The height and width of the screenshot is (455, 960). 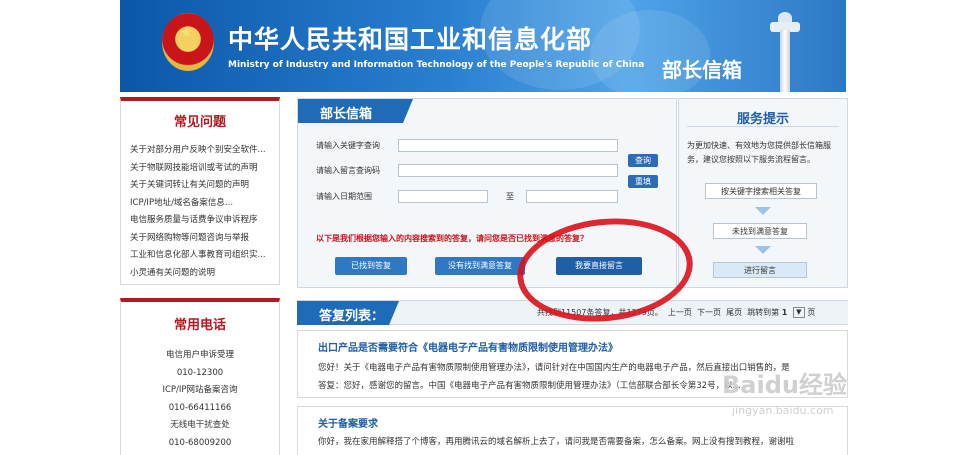 I want to click on next-page-link: 下一页, so click(x=709, y=312).